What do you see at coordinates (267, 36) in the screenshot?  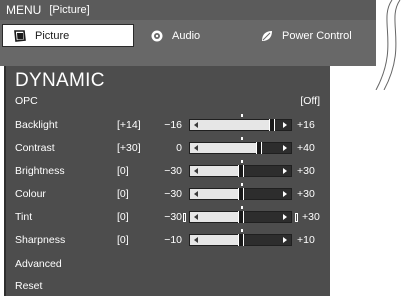 I see `power-control-icon` at bounding box center [267, 36].